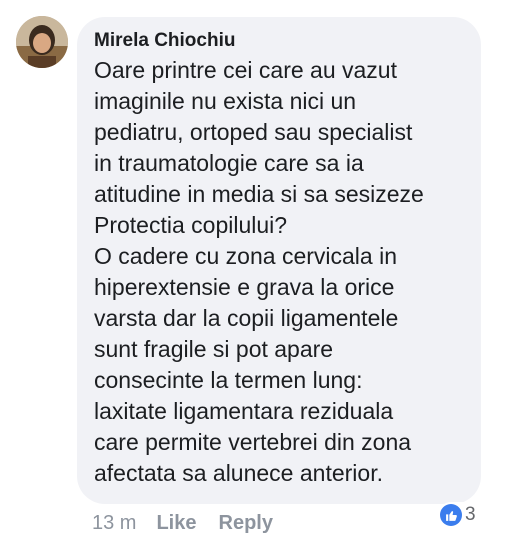  I want to click on comment-text-line: pediatru, ortoped sau specialist, so click(253, 132).